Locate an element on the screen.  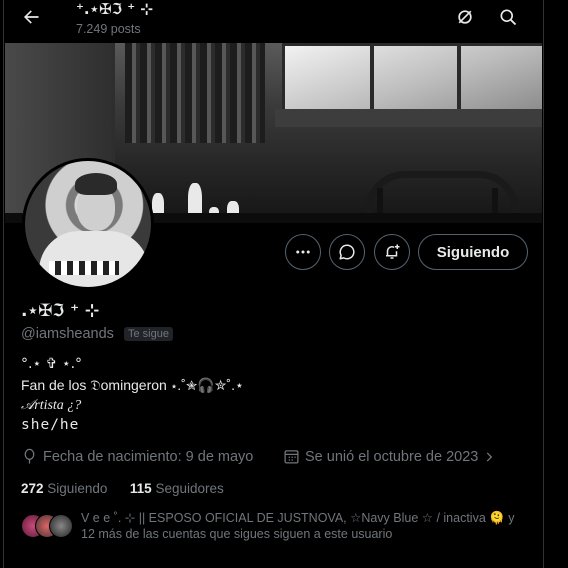
banner-sill-shape is located at coordinates (408, 118).